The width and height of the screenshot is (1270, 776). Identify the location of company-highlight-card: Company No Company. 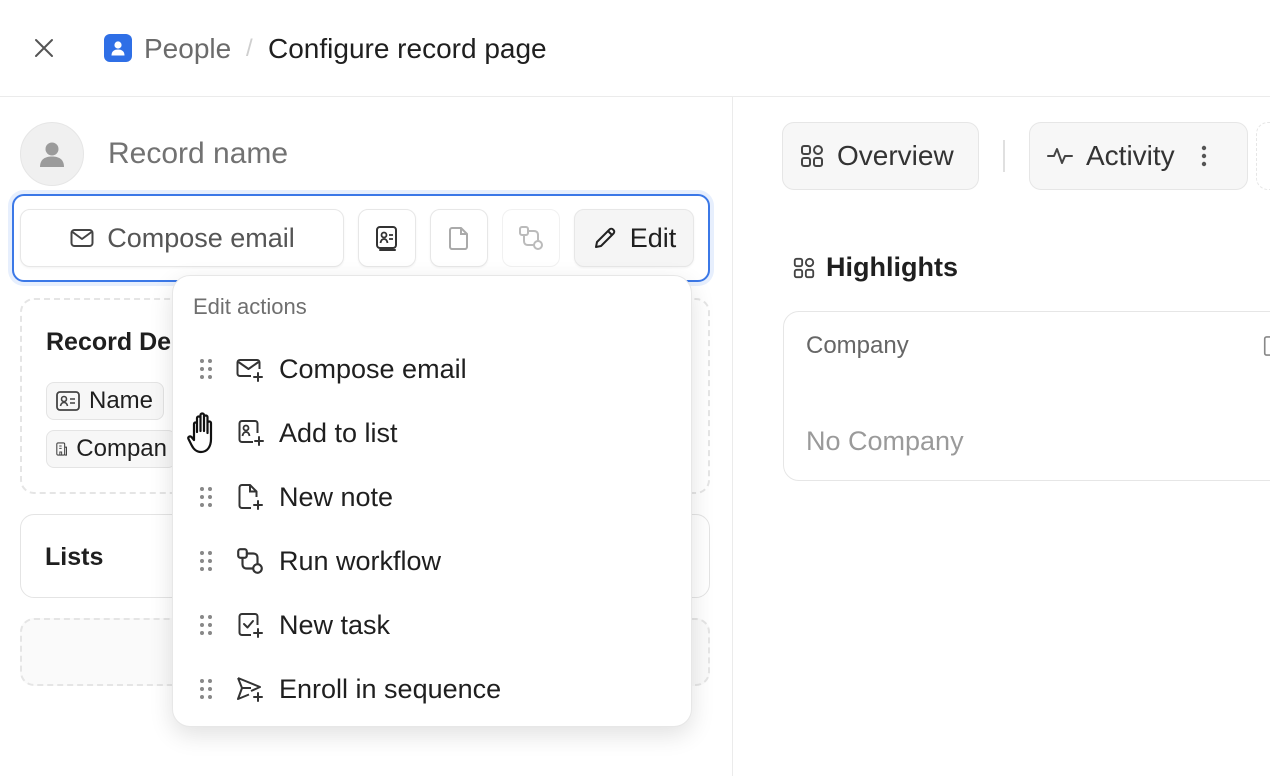
(1026, 396).